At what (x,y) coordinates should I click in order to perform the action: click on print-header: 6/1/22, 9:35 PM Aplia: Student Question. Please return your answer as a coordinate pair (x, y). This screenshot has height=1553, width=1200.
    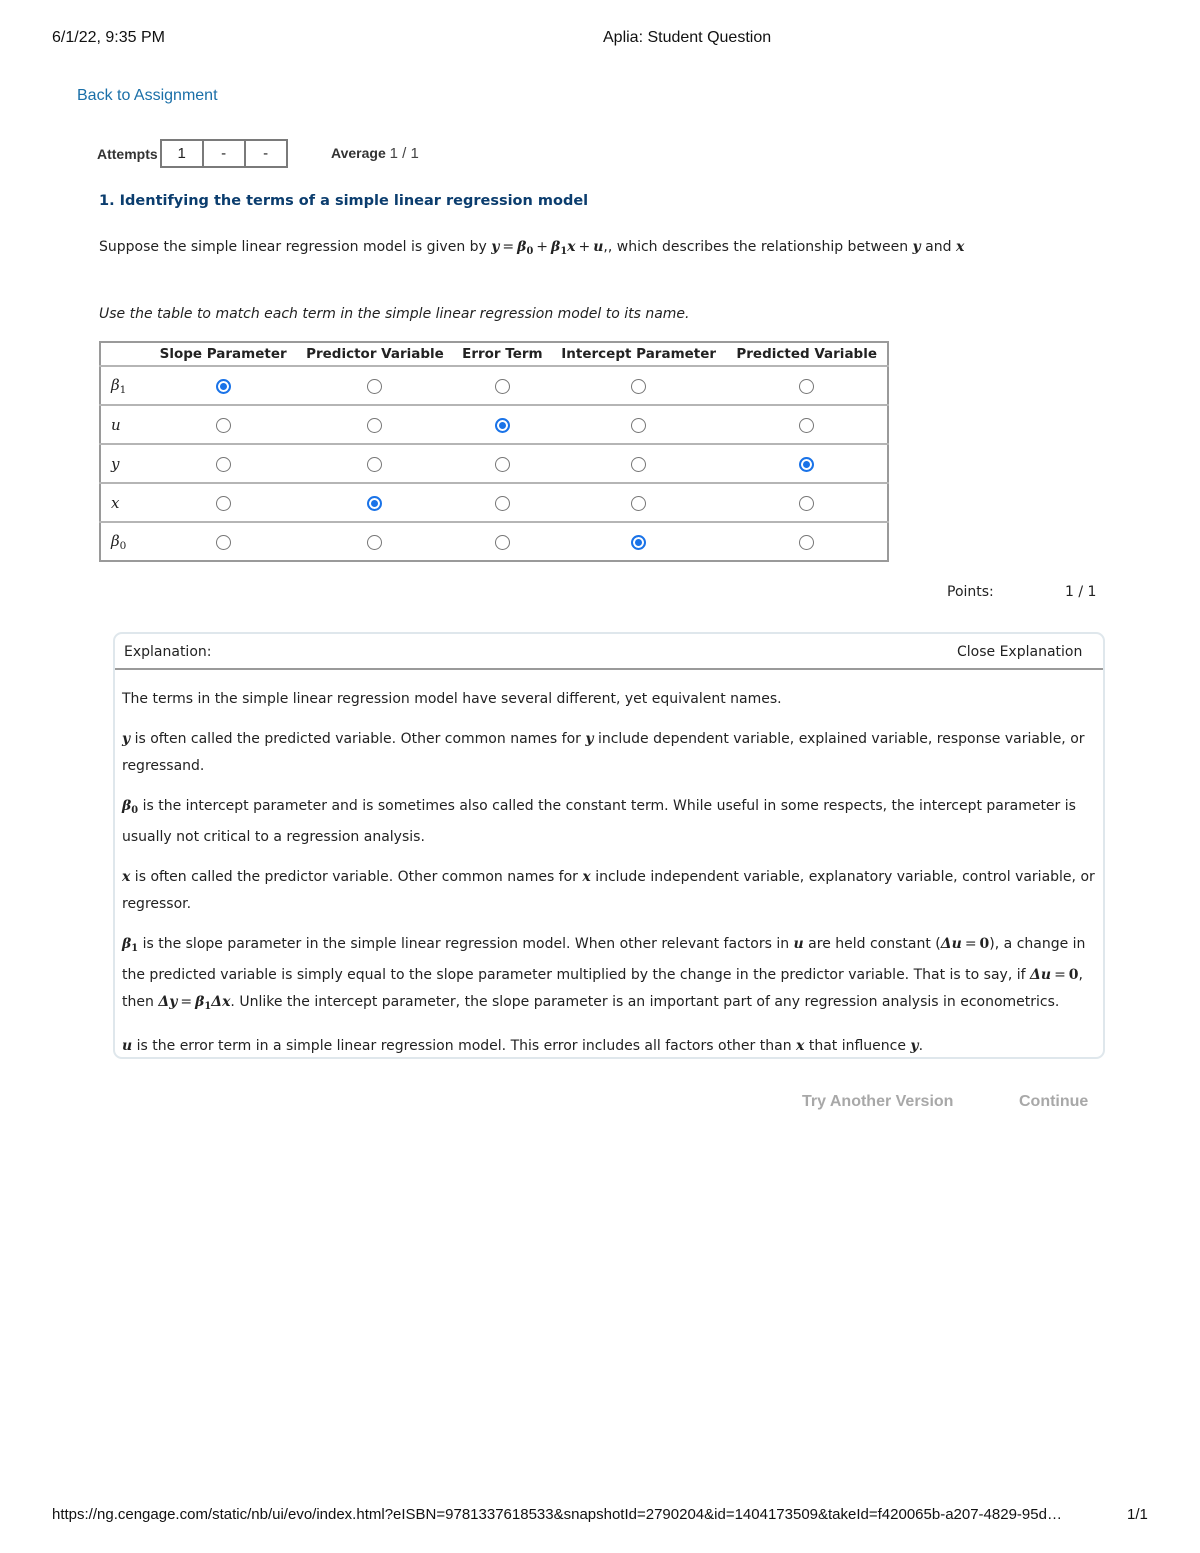
    Looking at the image, I should click on (600, 39).